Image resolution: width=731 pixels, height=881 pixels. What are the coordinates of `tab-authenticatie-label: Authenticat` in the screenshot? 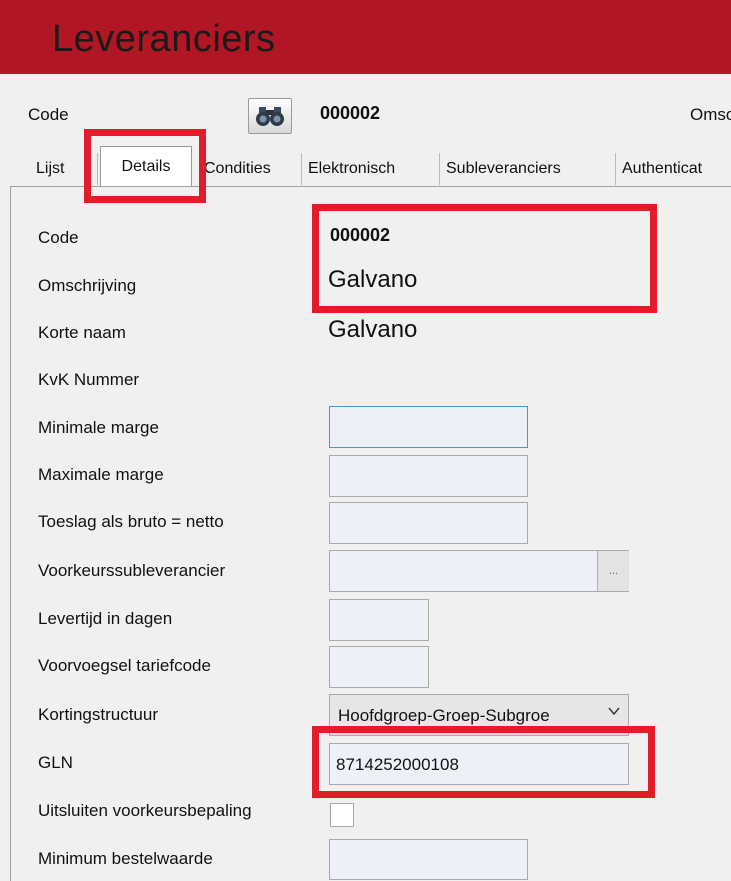 It's located at (662, 168).